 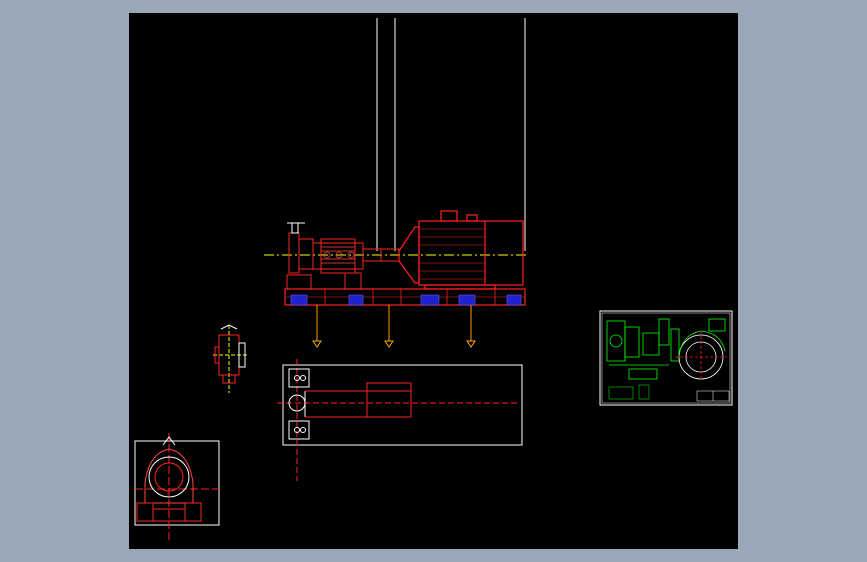 What do you see at coordinates (325, 248) in the screenshot?
I see `pump-casing` at bounding box center [325, 248].